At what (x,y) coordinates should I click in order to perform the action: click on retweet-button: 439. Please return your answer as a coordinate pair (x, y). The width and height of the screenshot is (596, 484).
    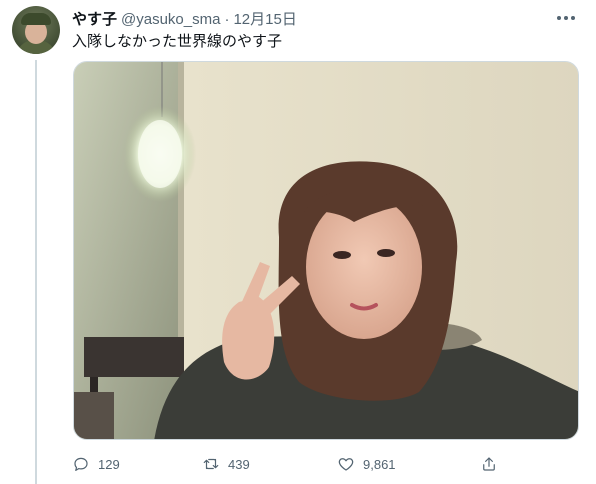
    Looking at the image, I should click on (226, 464).